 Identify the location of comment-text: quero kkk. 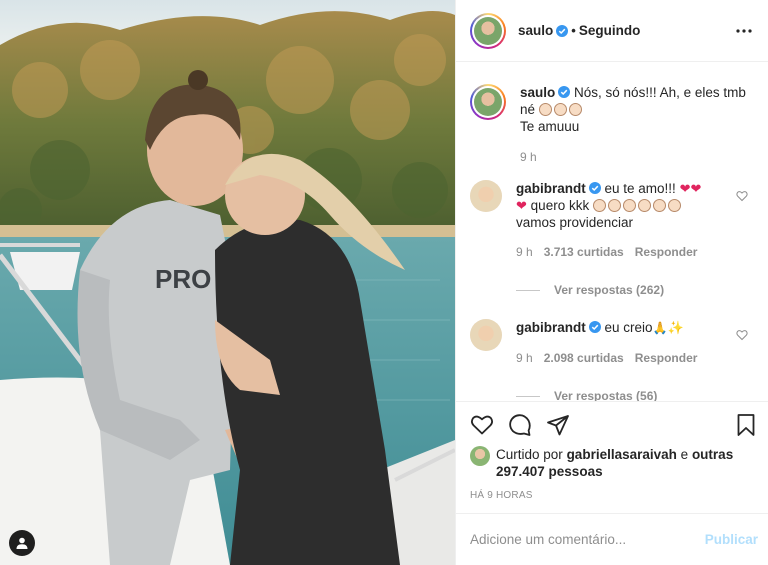
(560, 205).